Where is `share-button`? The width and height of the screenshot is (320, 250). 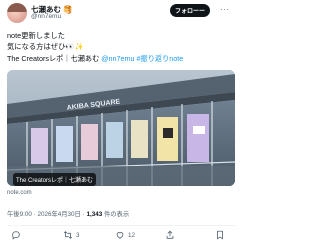 share-button is located at coordinates (171, 235).